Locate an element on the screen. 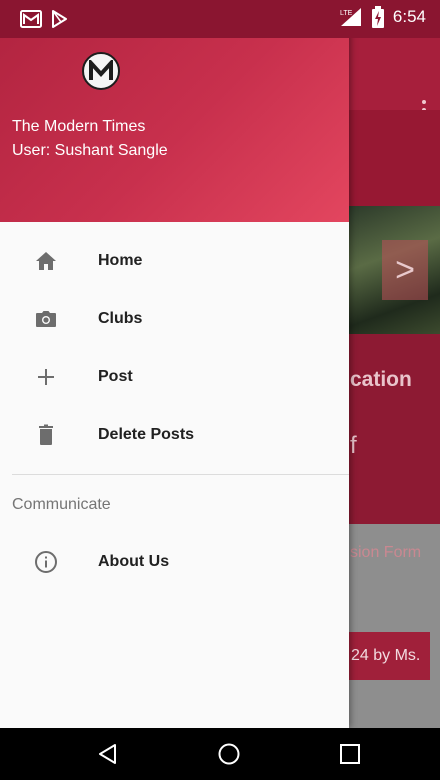  back-icon is located at coordinates (108, 754).